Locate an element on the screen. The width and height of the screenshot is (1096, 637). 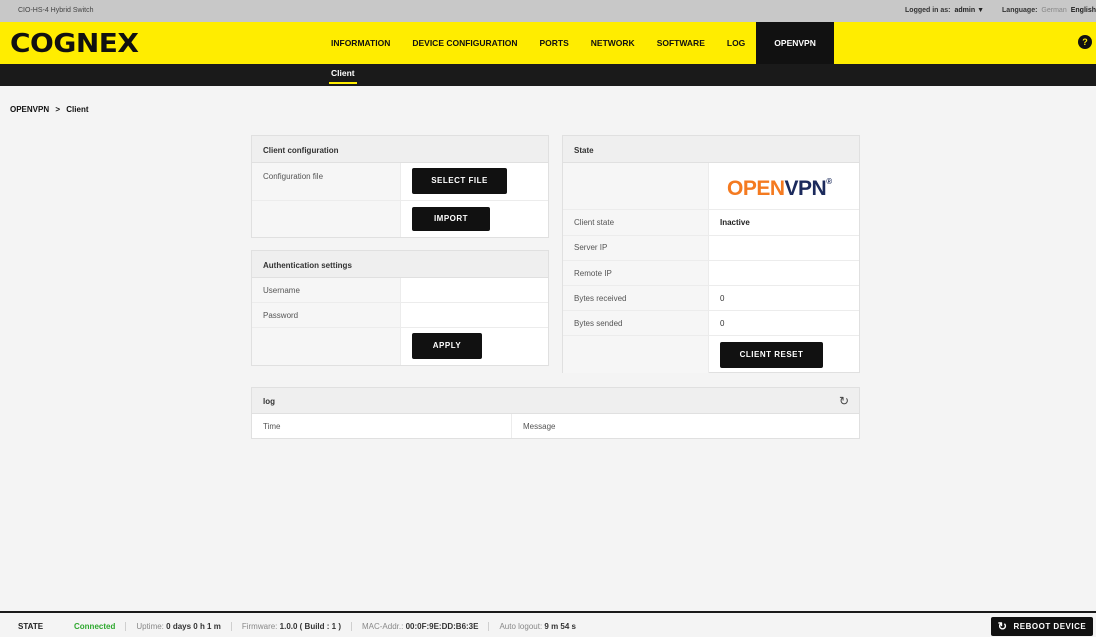
remote-ip-value is located at coordinates (784, 273).